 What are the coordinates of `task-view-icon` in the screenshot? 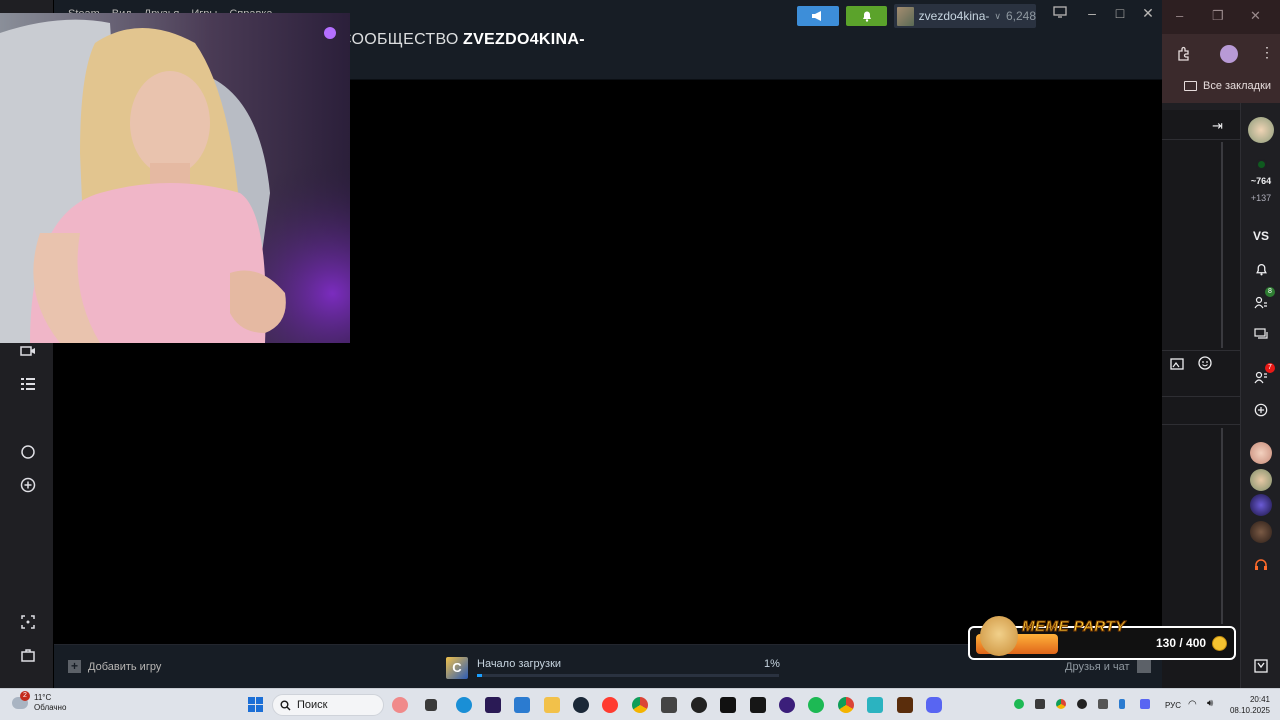 It's located at (431, 705).